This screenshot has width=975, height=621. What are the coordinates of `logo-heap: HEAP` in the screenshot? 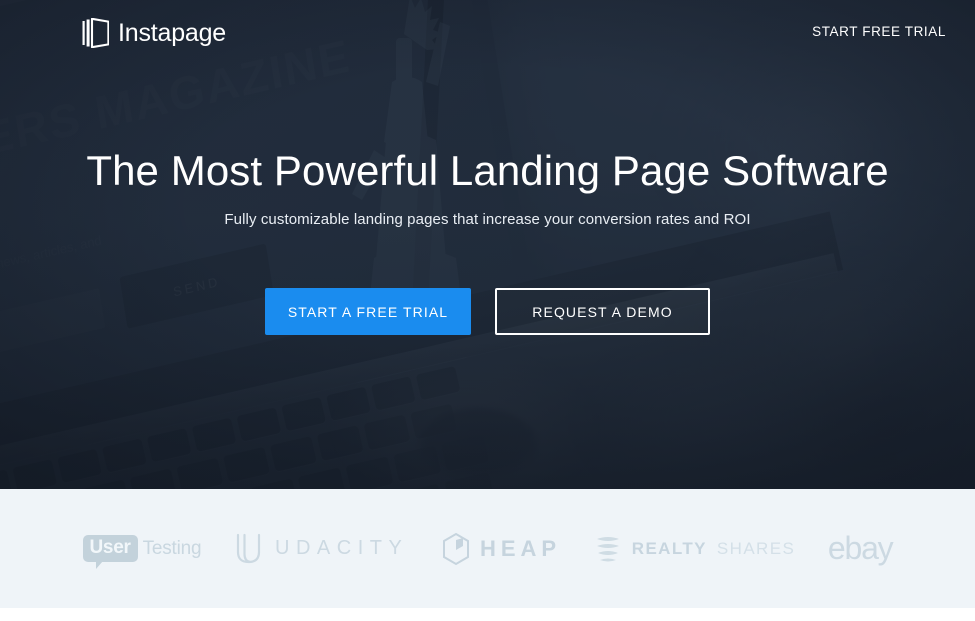 It's located at (501, 549).